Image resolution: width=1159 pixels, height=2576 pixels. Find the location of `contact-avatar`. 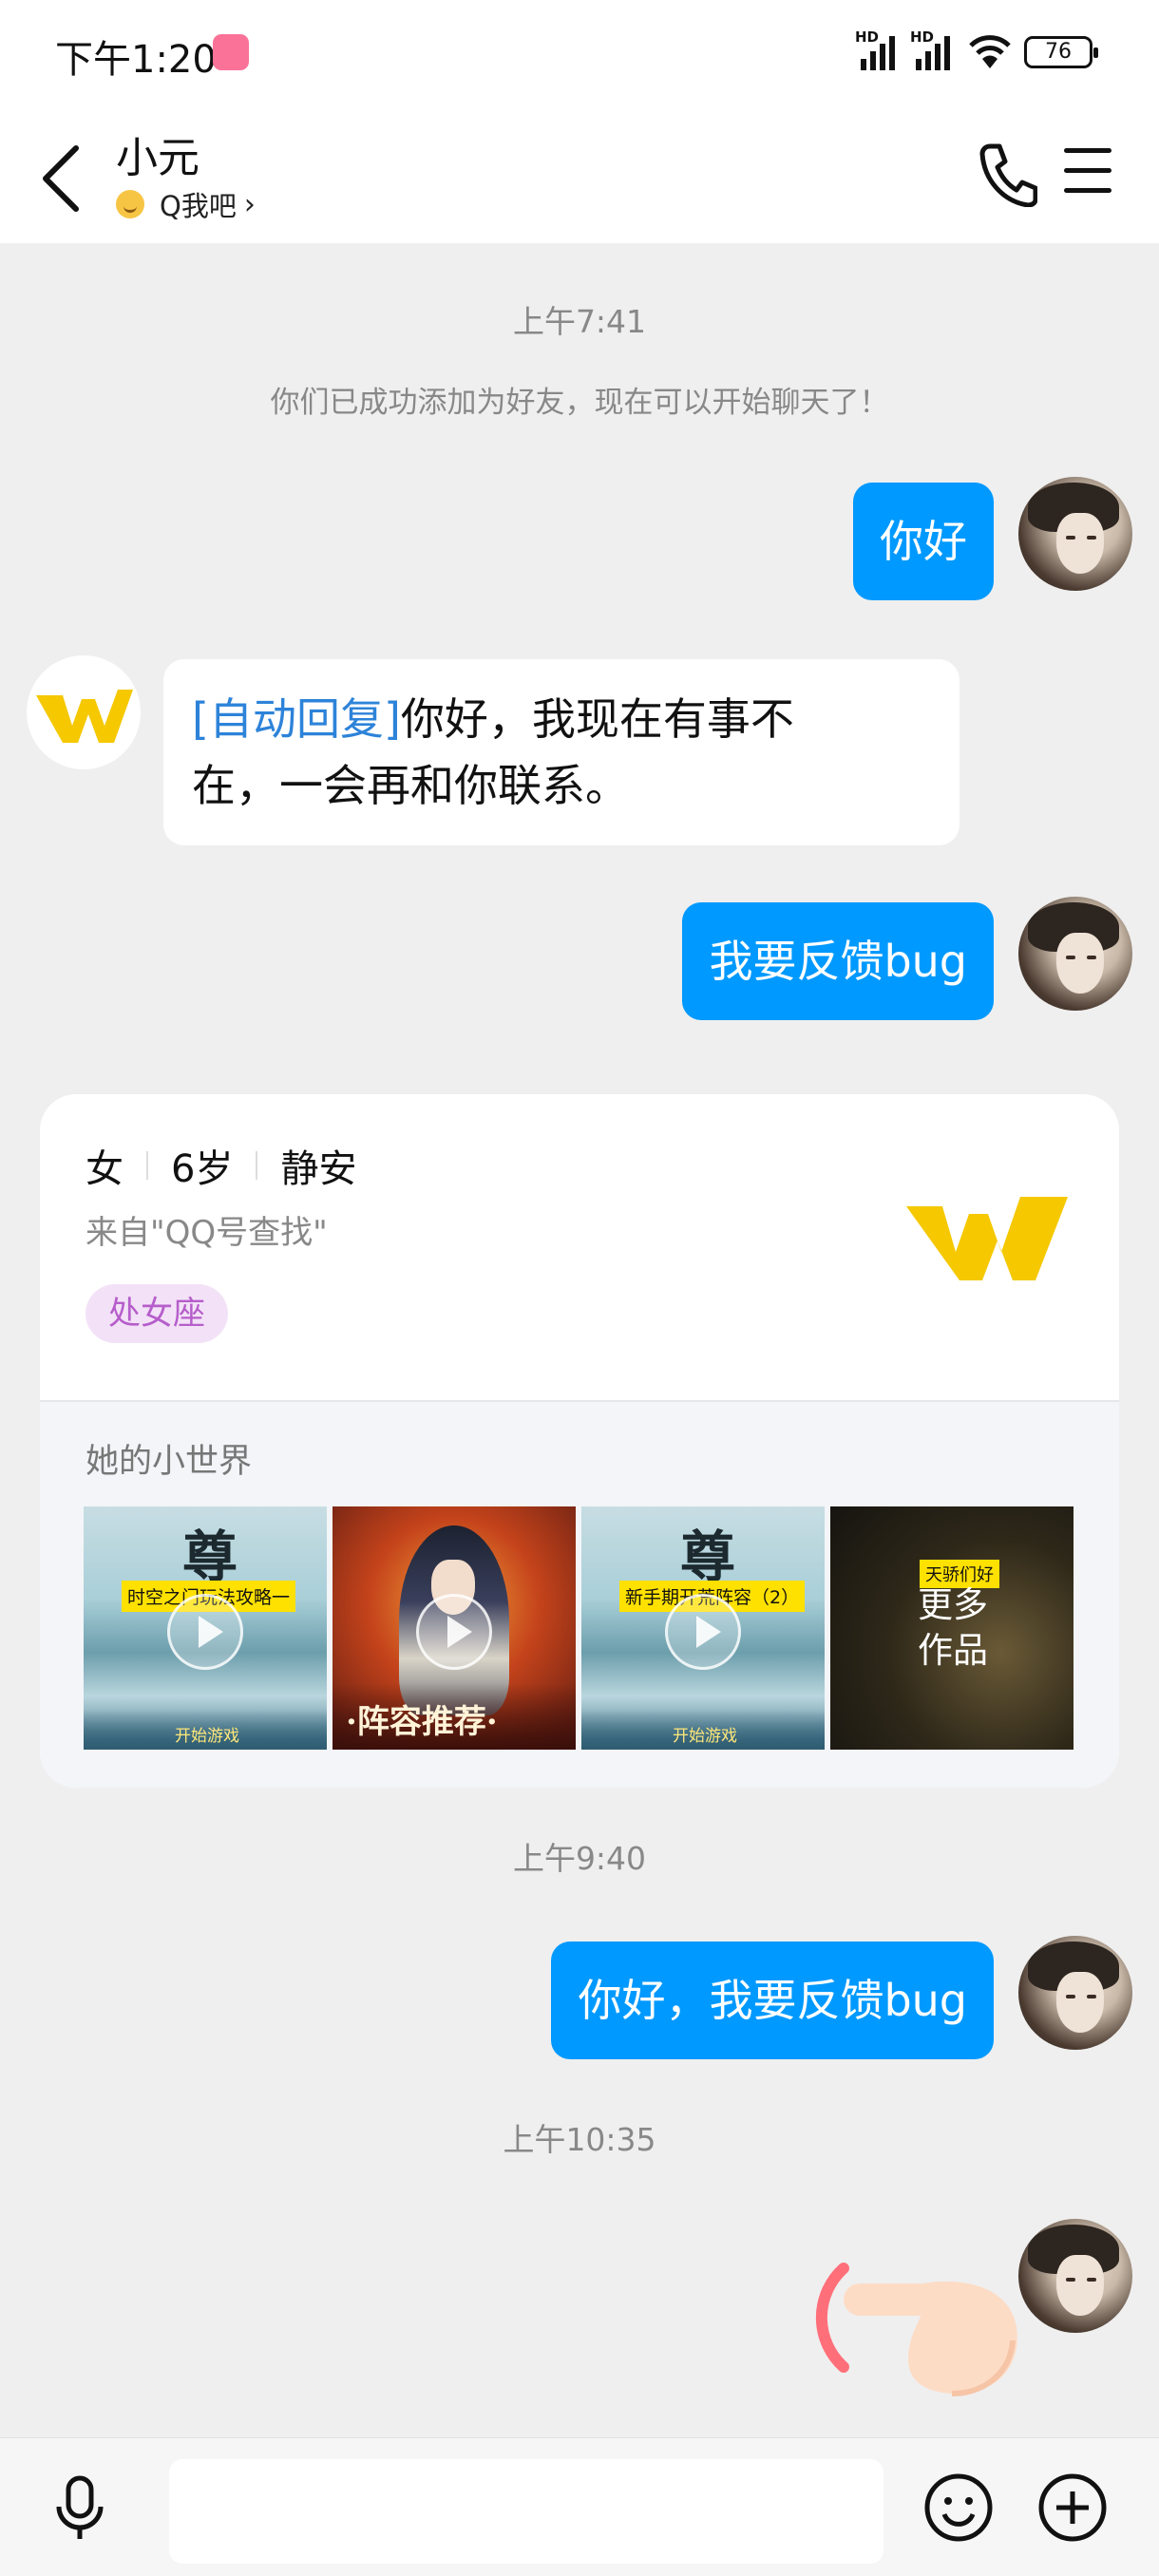

contact-avatar is located at coordinates (84, 712).